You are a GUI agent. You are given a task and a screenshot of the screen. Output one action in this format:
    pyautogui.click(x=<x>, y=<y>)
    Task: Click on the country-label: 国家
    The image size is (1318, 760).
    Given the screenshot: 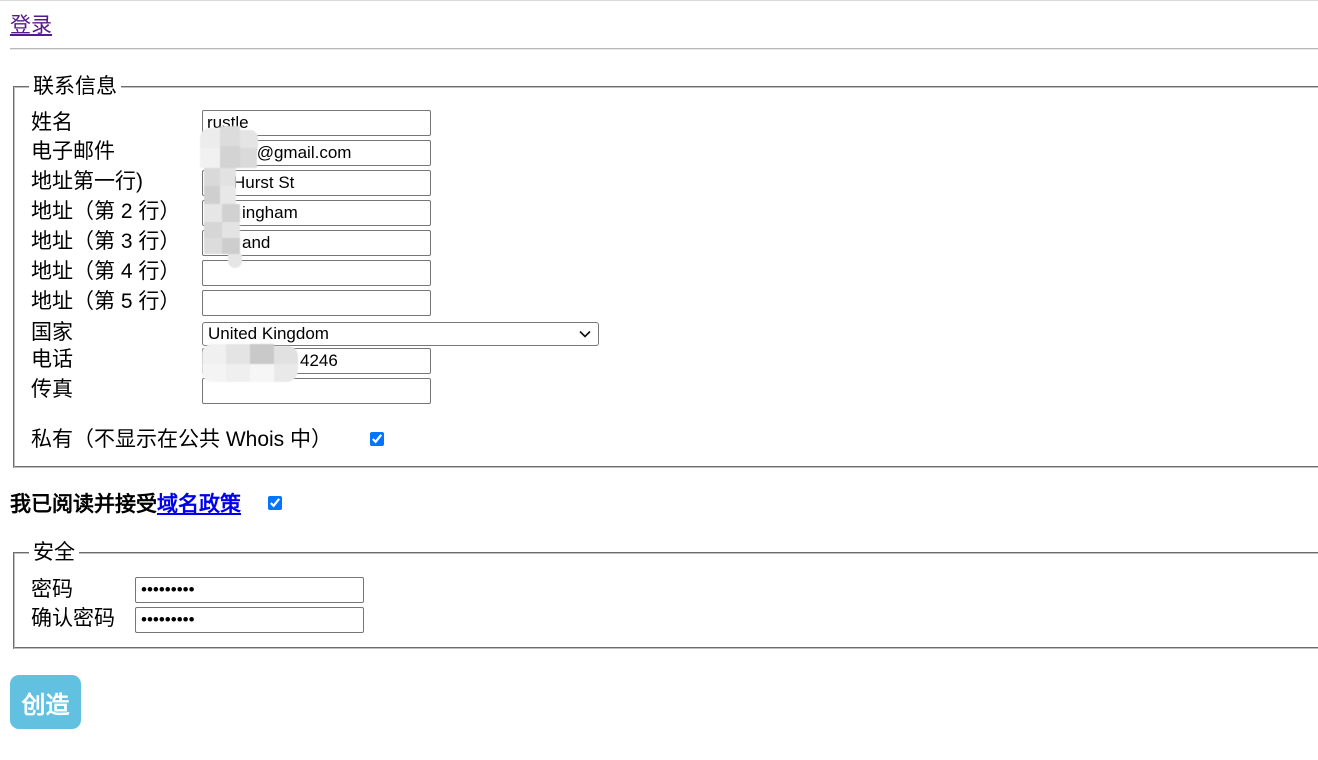 What is the action you would take?
    pyautogui.click(x=52, y=332)
    